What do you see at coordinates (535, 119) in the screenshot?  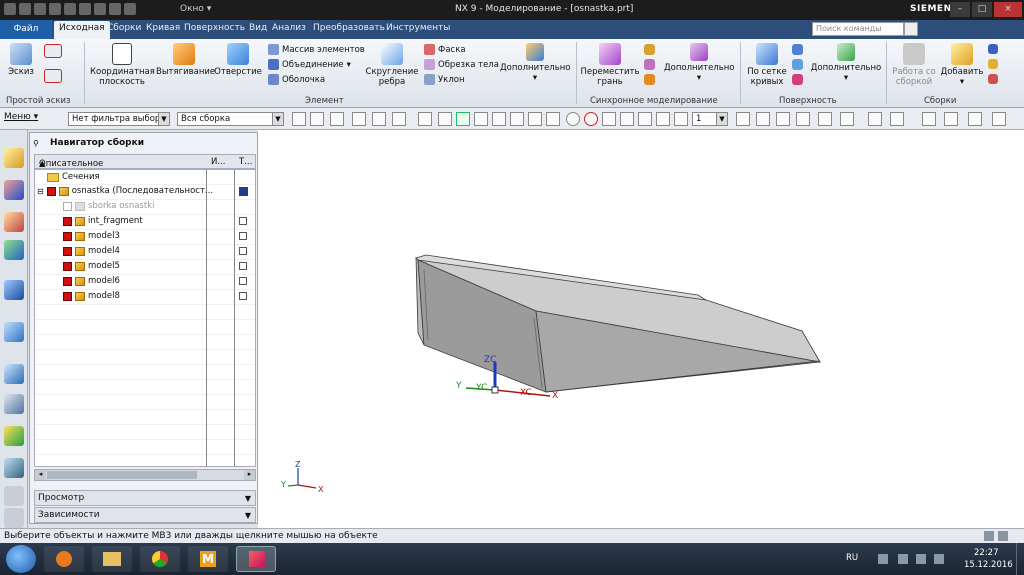 I see `snap-midpoint-icon` at bounding box center [535, 119].